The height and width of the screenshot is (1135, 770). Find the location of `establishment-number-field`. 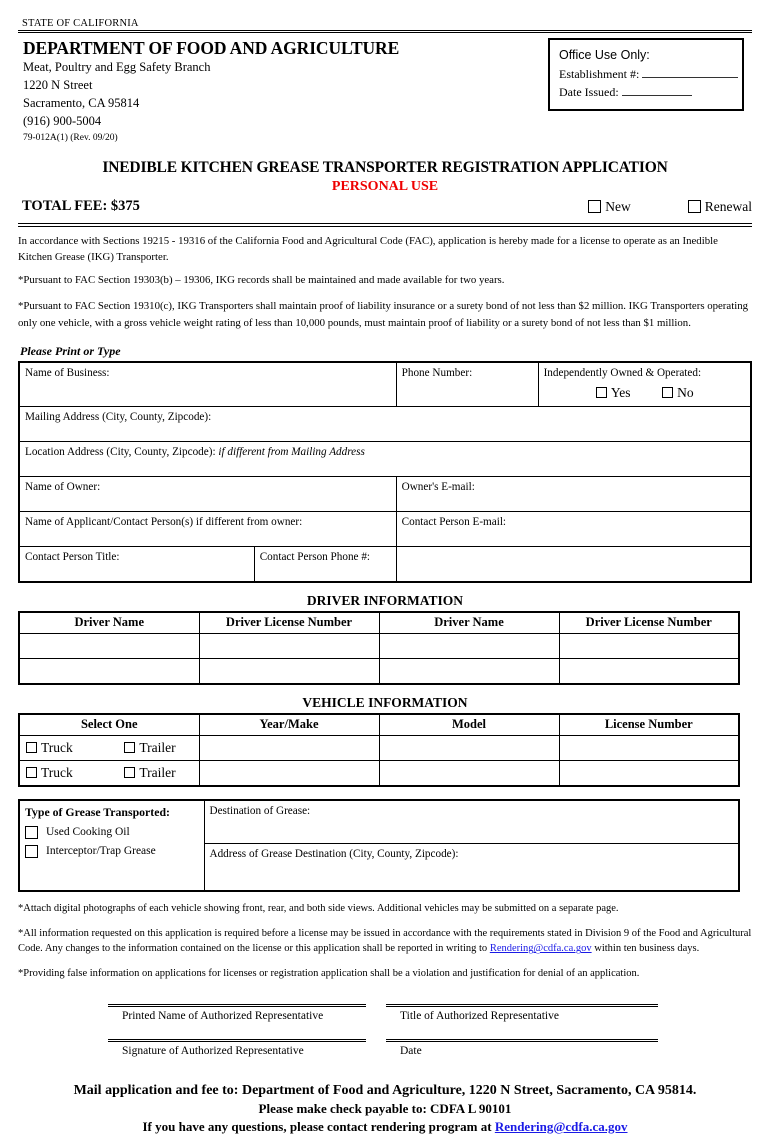

establishment-number-field is located at coordinates (690, 77).